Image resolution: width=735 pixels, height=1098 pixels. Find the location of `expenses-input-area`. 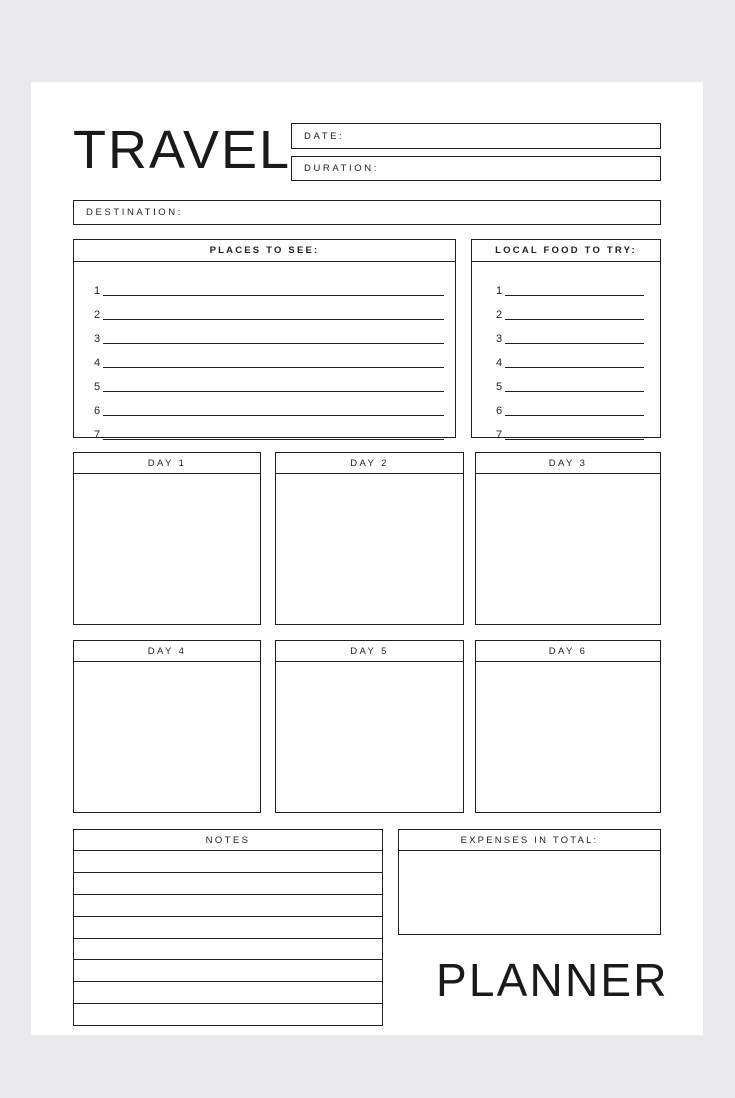

expenses-input-area is located at coordinates (529, 892).